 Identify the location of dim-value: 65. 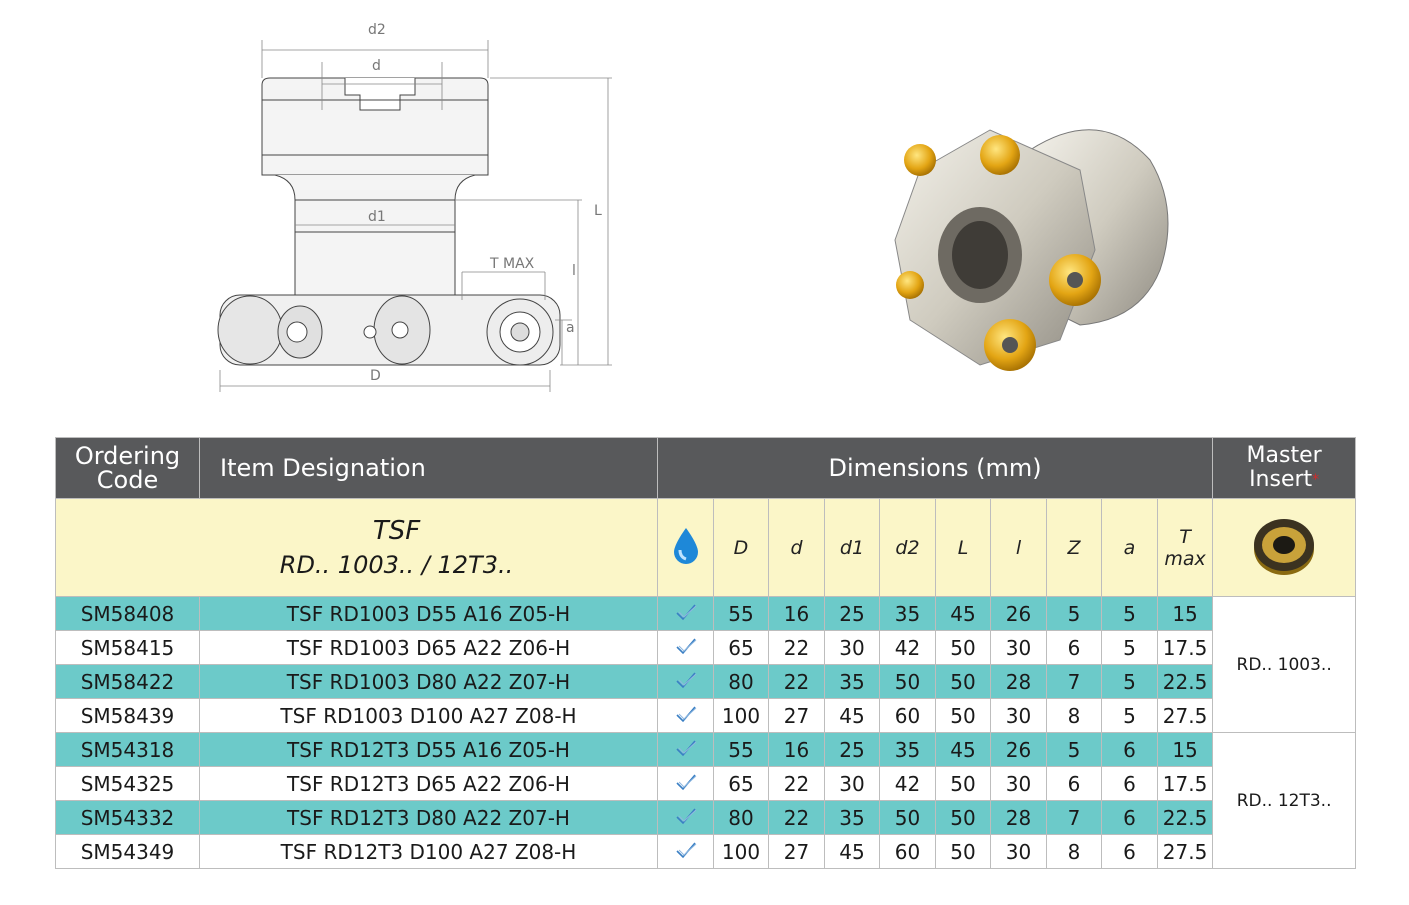
(741, 647).